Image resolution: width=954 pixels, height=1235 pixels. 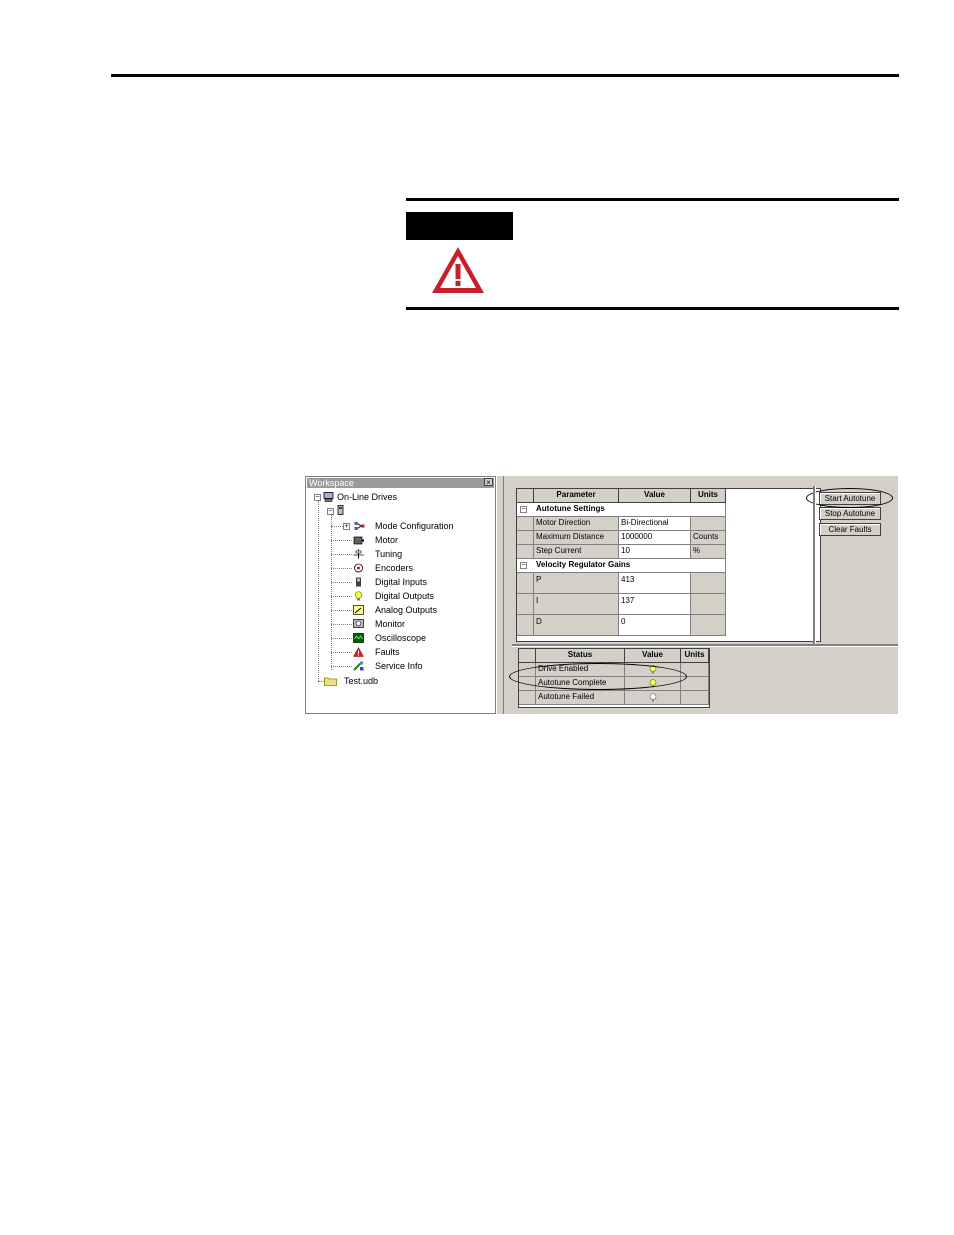 I want to click on column-header-status-units: Units, so click(x=695, y=656).